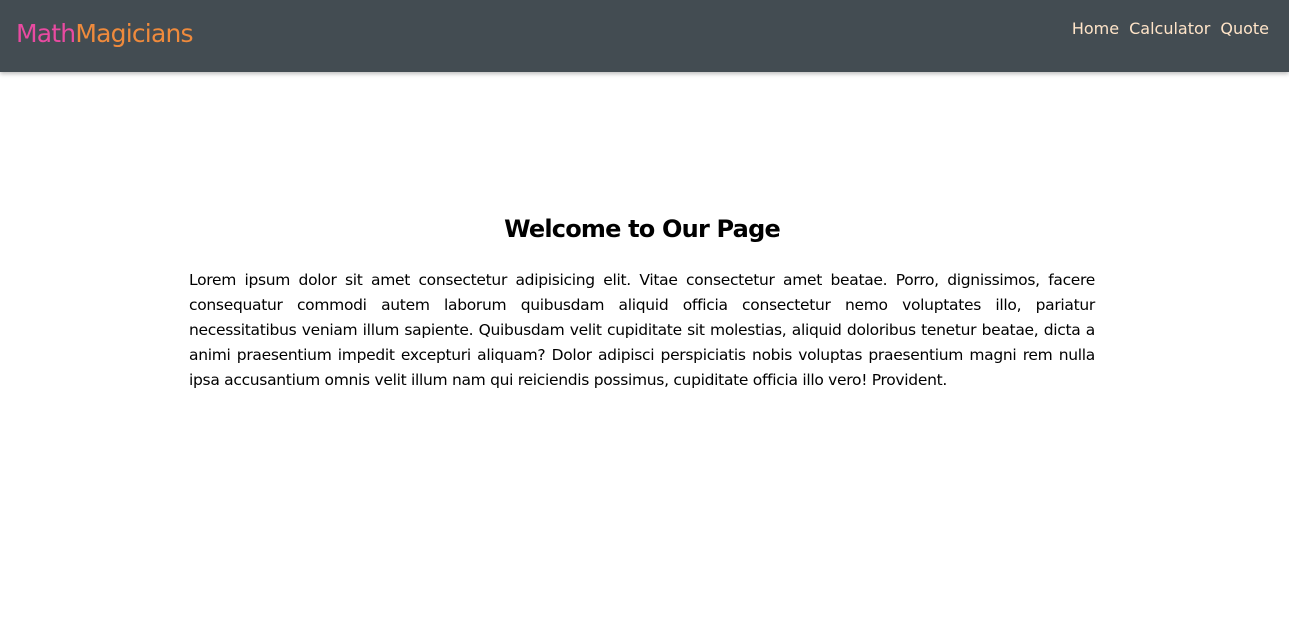  I want to click on nav-link-quote: Quote, so click(1244, 29).